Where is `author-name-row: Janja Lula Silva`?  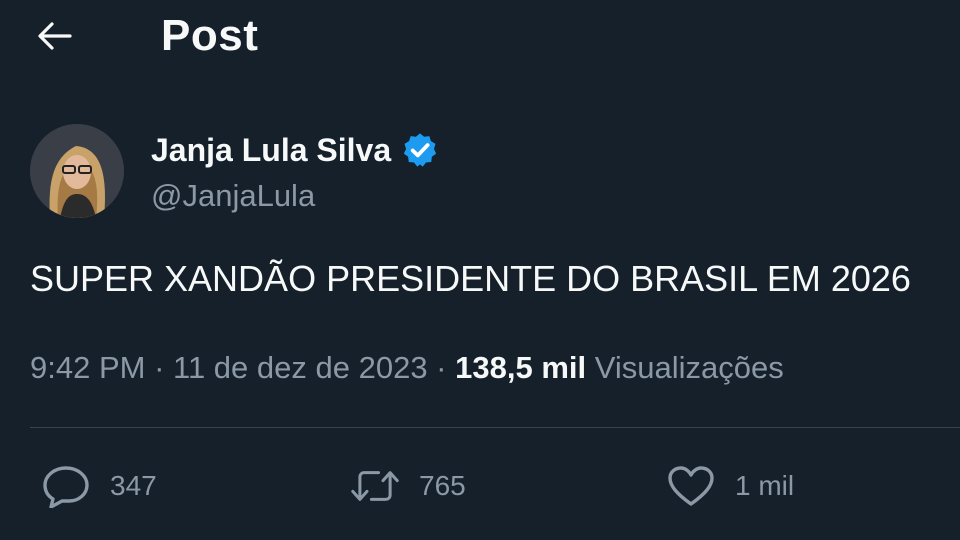 author-name-row: Janja Lula Silva is located at coordinates (295, 150).